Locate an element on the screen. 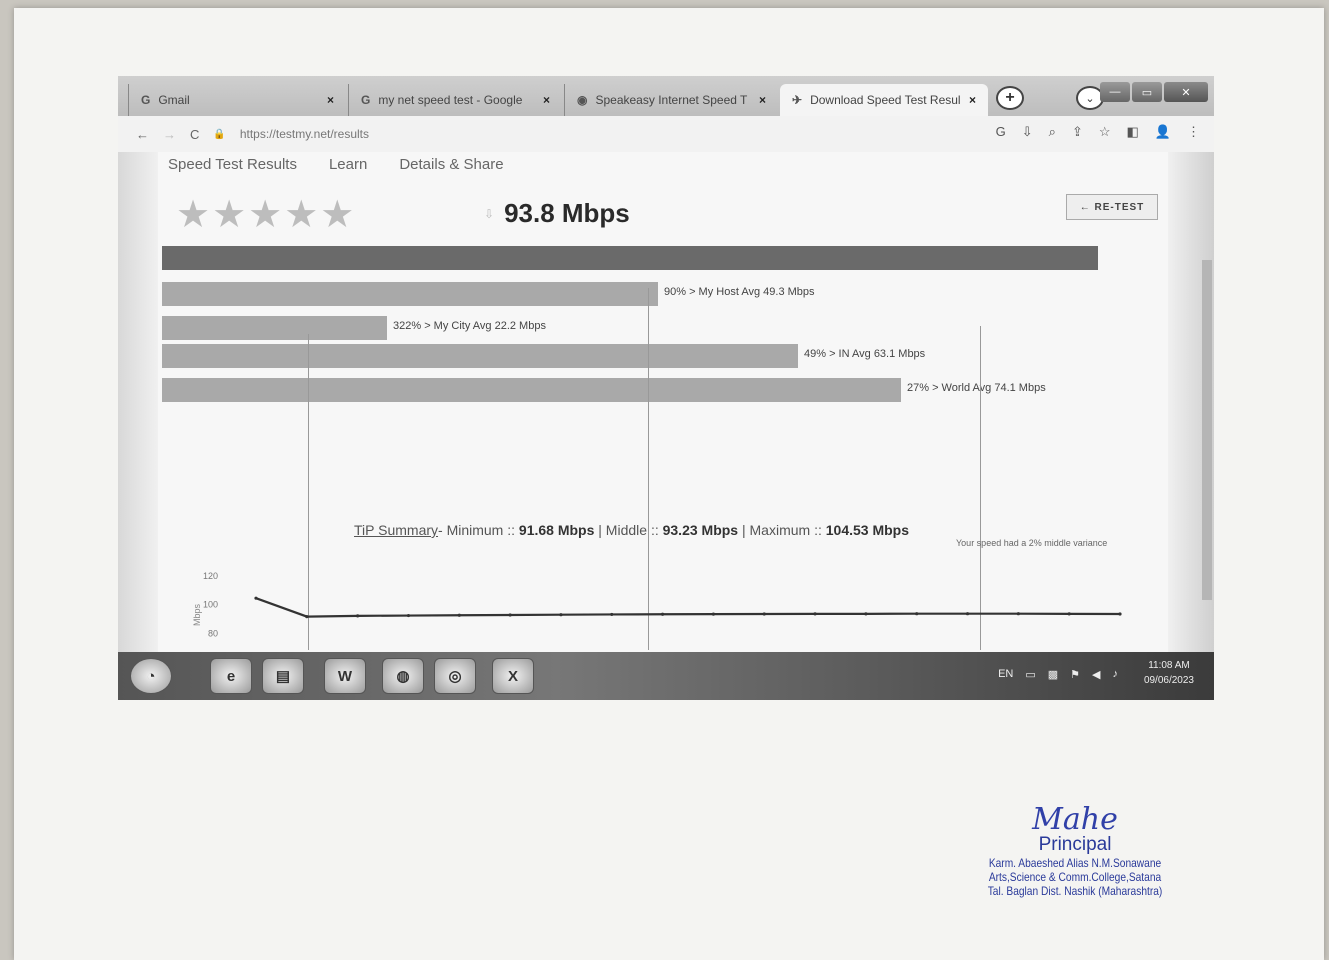  word-icon: W is located at coordinates (345, 676).